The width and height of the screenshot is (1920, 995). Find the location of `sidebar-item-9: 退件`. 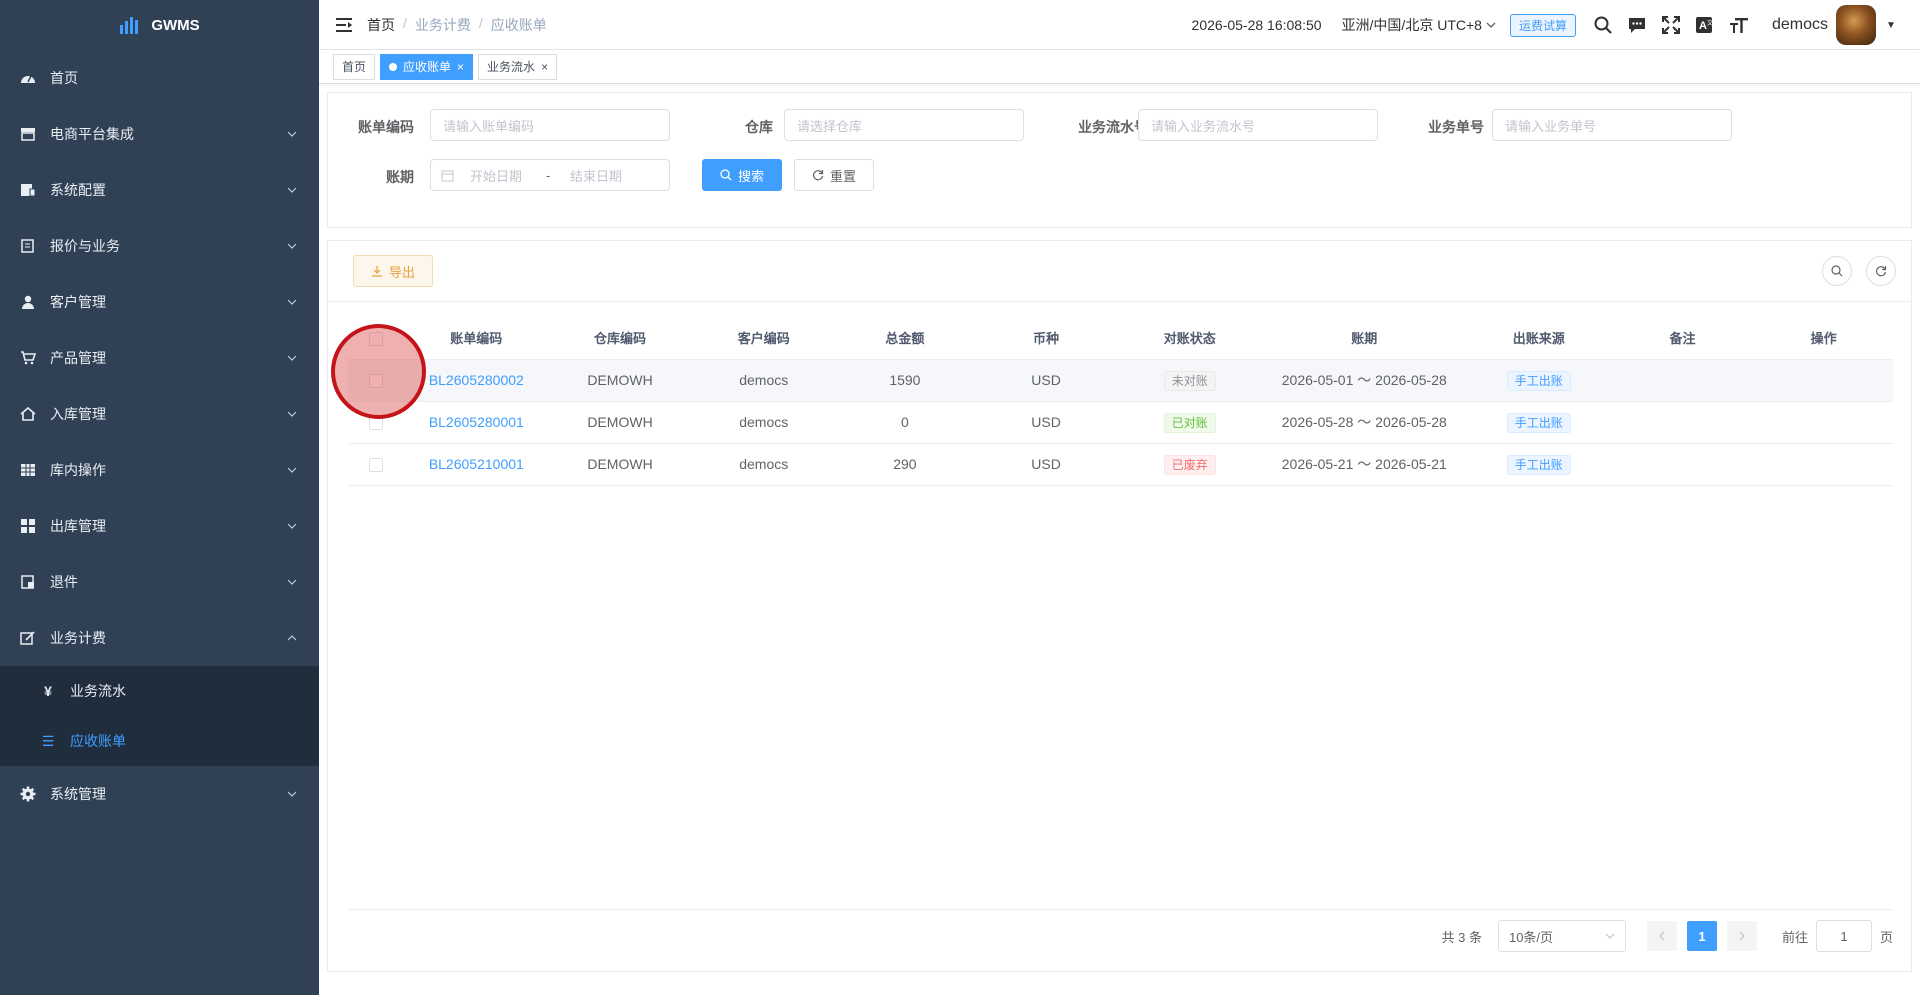

sidebar-item-9: 退件 is located at coordinates (159, 582).